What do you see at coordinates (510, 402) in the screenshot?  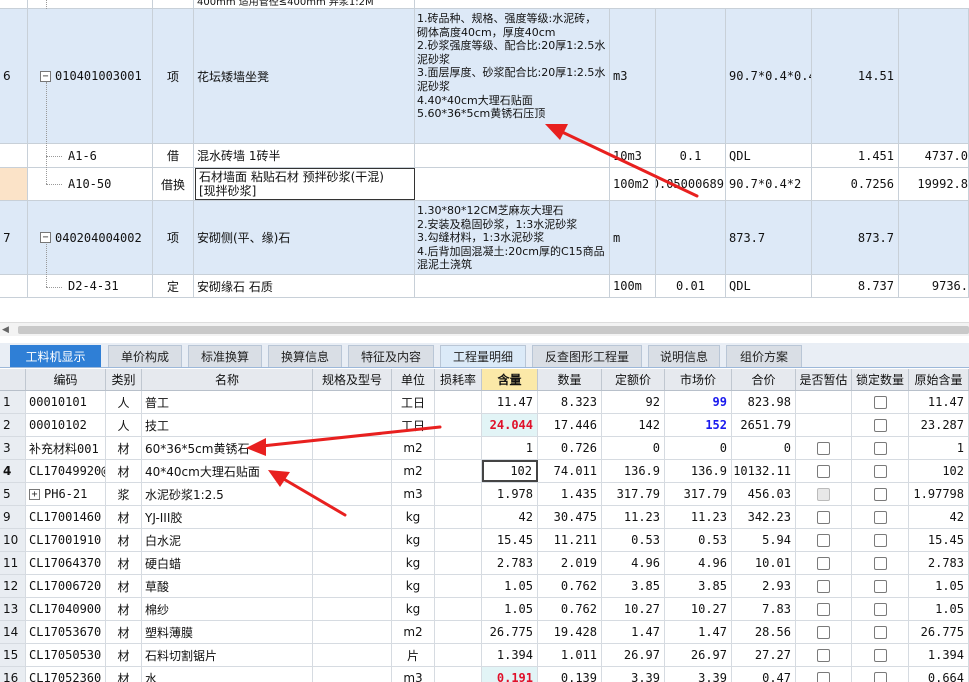 I see `resource-content: 11.47` at bounding box center [510, 402].